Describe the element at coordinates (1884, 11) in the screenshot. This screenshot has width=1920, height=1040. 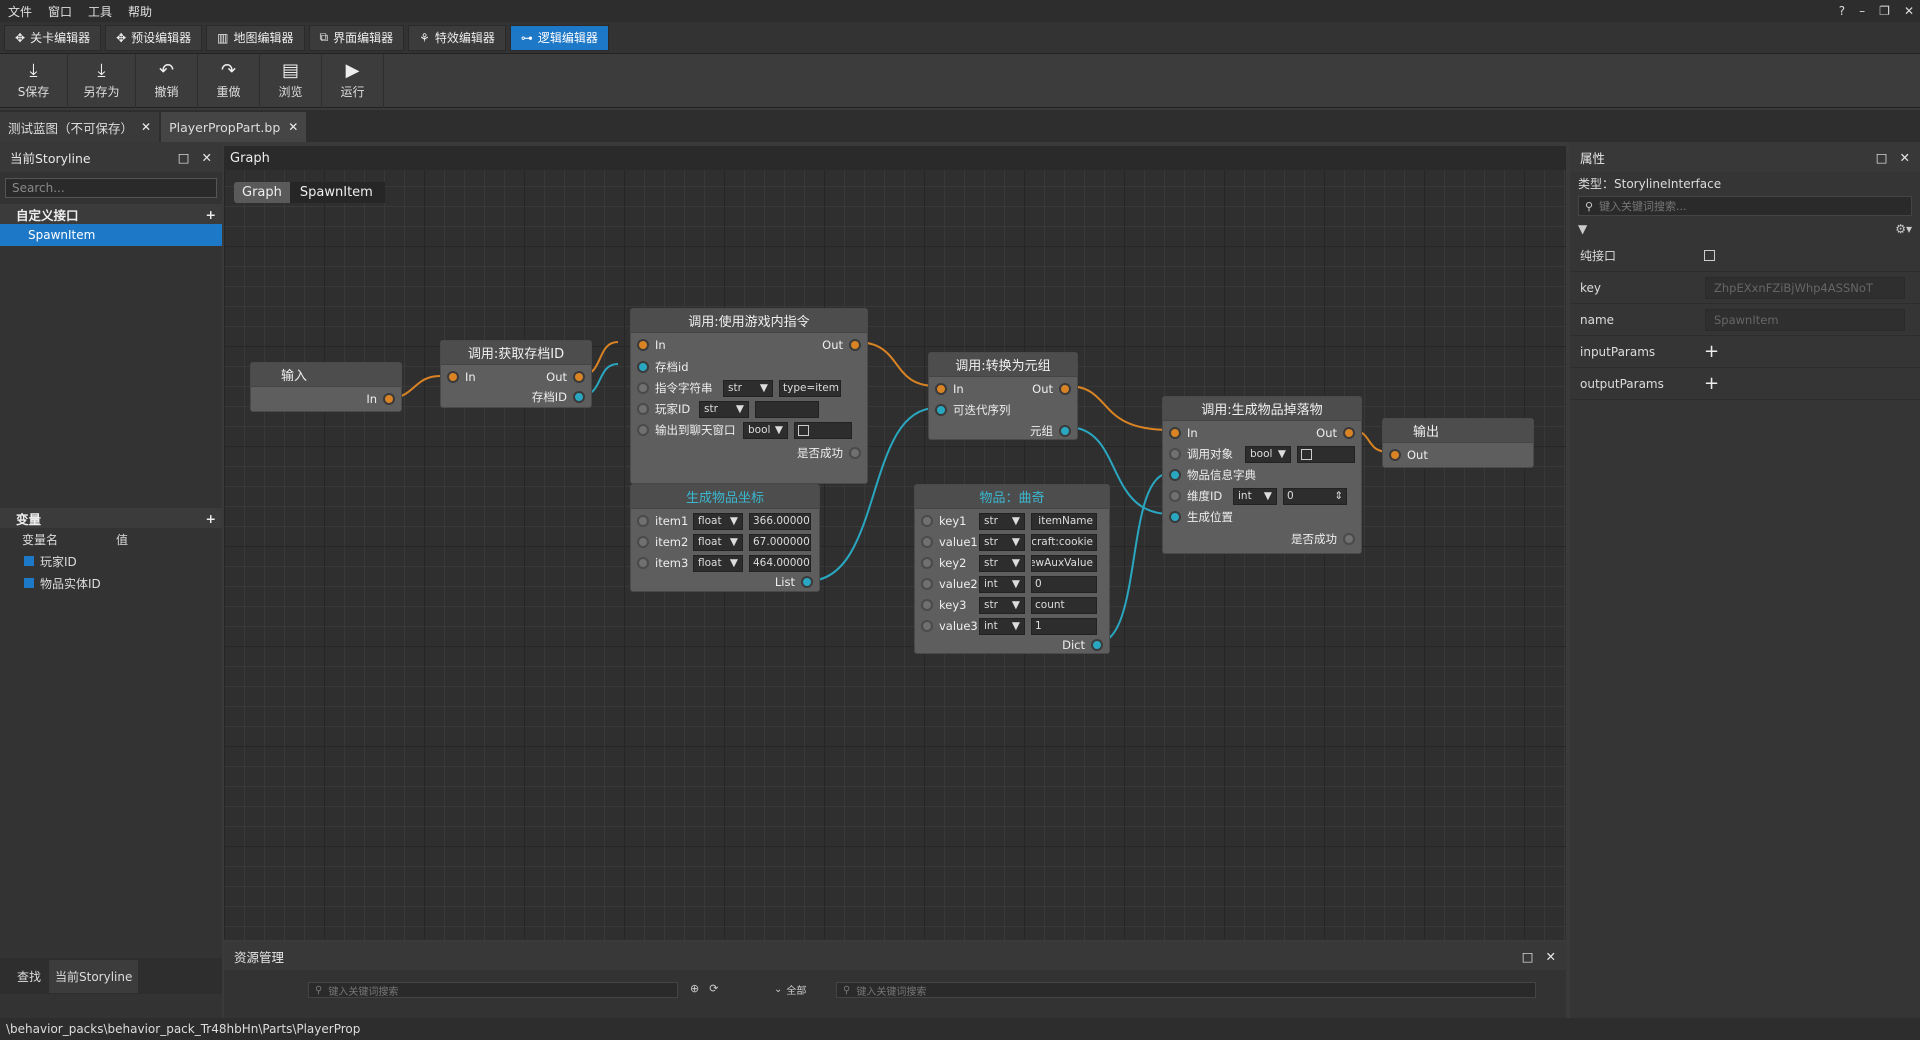
I see `restore-icon: ❐` at that location.